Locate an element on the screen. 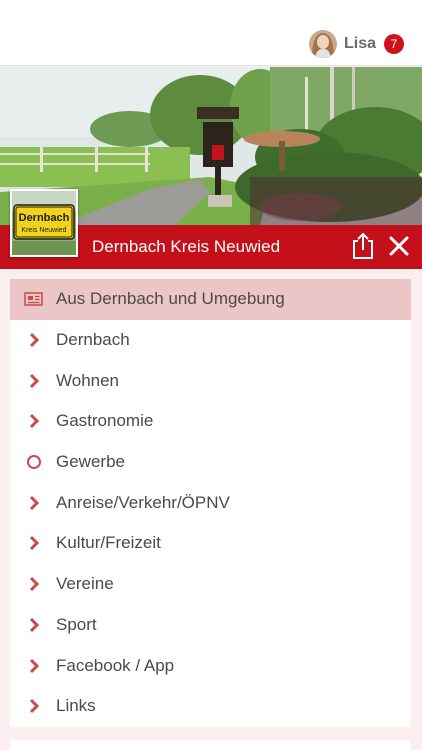 The width and height of the screenshot is (422, 750). town-sign-image: Dernbach Kreis Neuwied is located at coordinates (44, 223).